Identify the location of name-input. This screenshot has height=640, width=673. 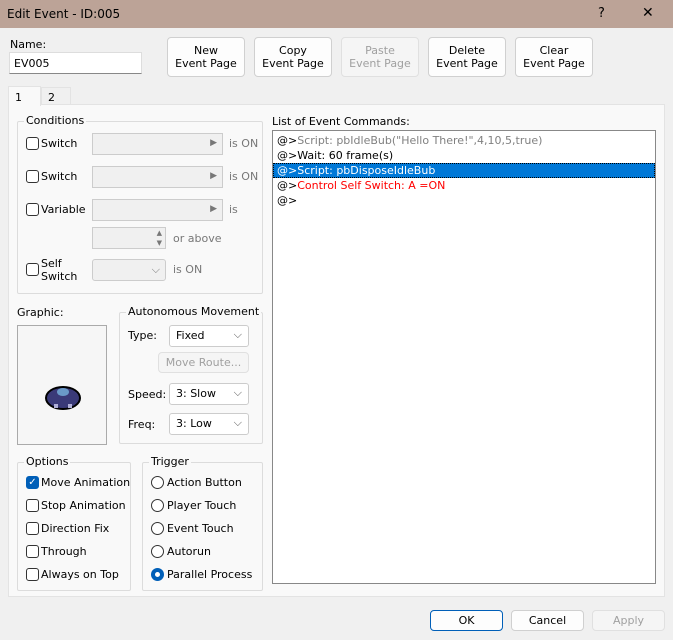
(75, 63).